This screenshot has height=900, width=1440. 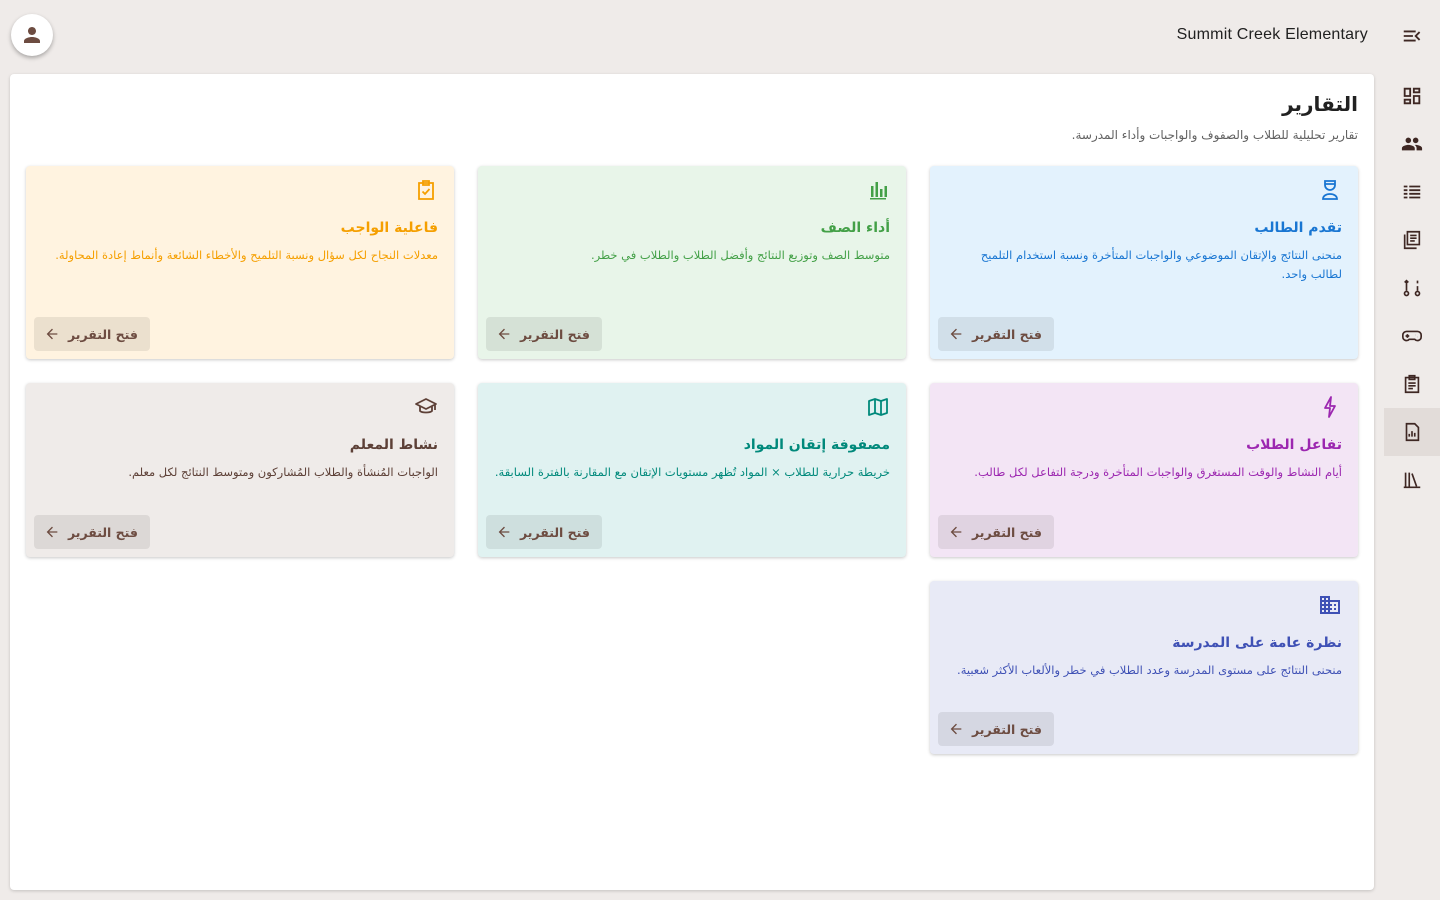 What do you see at coordinates (1272, 34) in the screenshot?
I see `school-name: Summit Creek Elementary` at bounding box center [1272, 34].